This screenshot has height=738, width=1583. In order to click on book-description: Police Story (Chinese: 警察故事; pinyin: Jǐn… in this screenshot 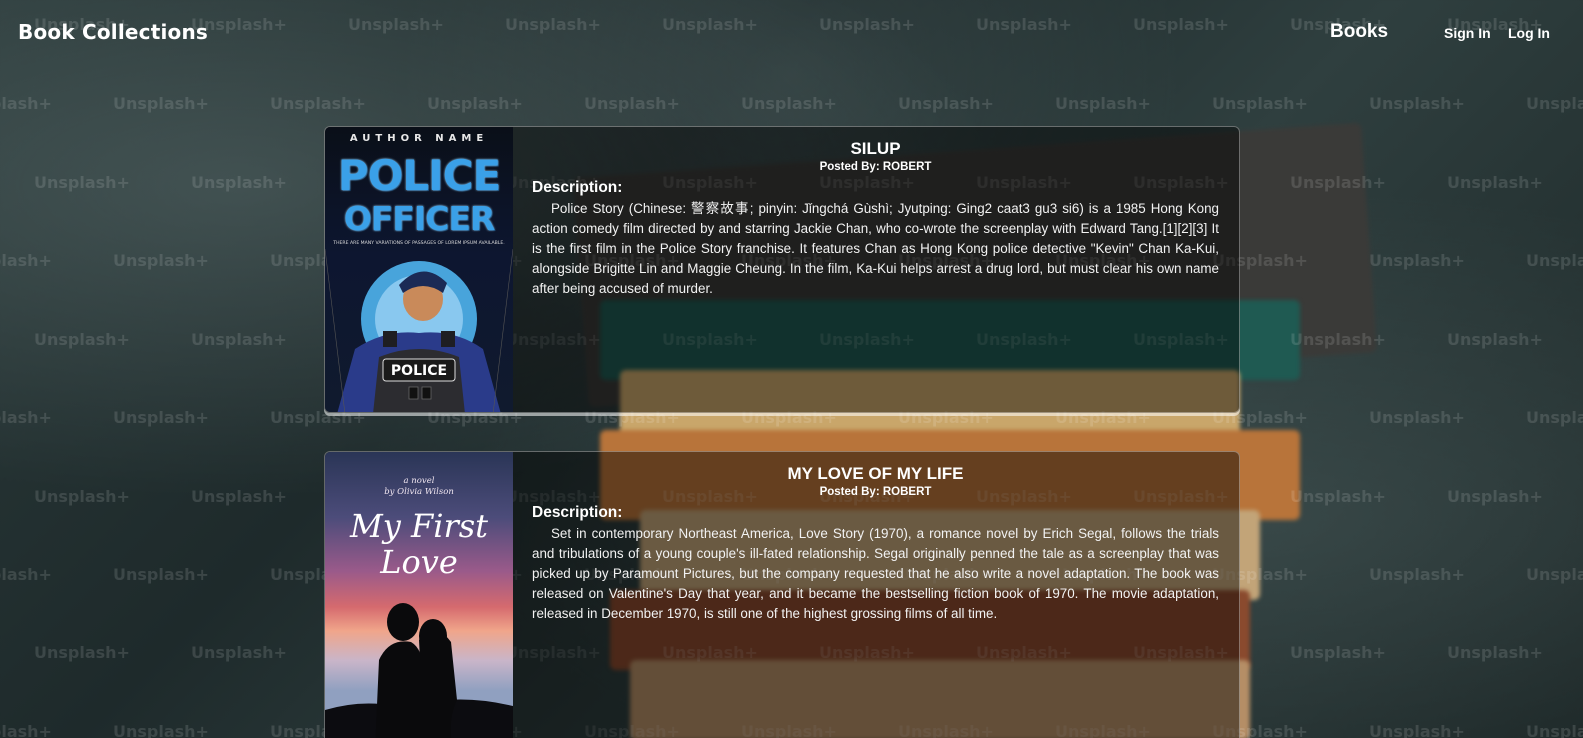, I will do `click(875, 248)`.